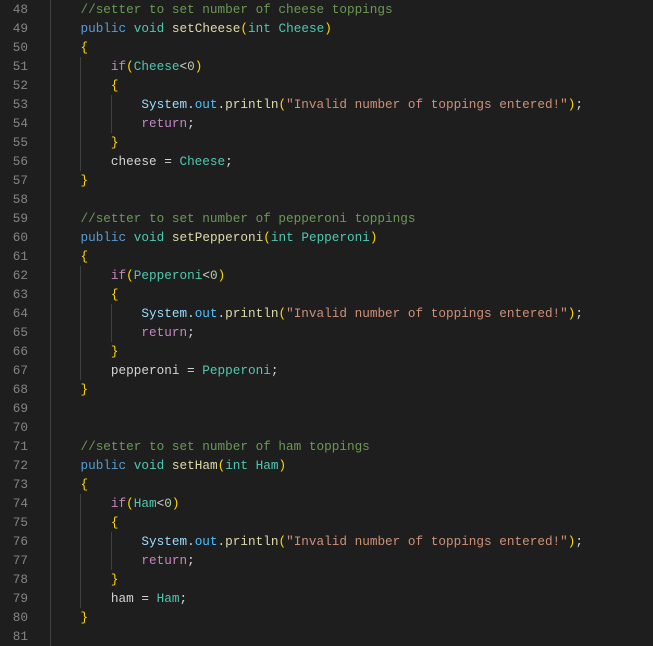 The height and width of the screenshot is (646, 653). What do you see at coordinates (20, 408) in the screenshot?
I see `line-number: 69` at bounding box center [20, 408].